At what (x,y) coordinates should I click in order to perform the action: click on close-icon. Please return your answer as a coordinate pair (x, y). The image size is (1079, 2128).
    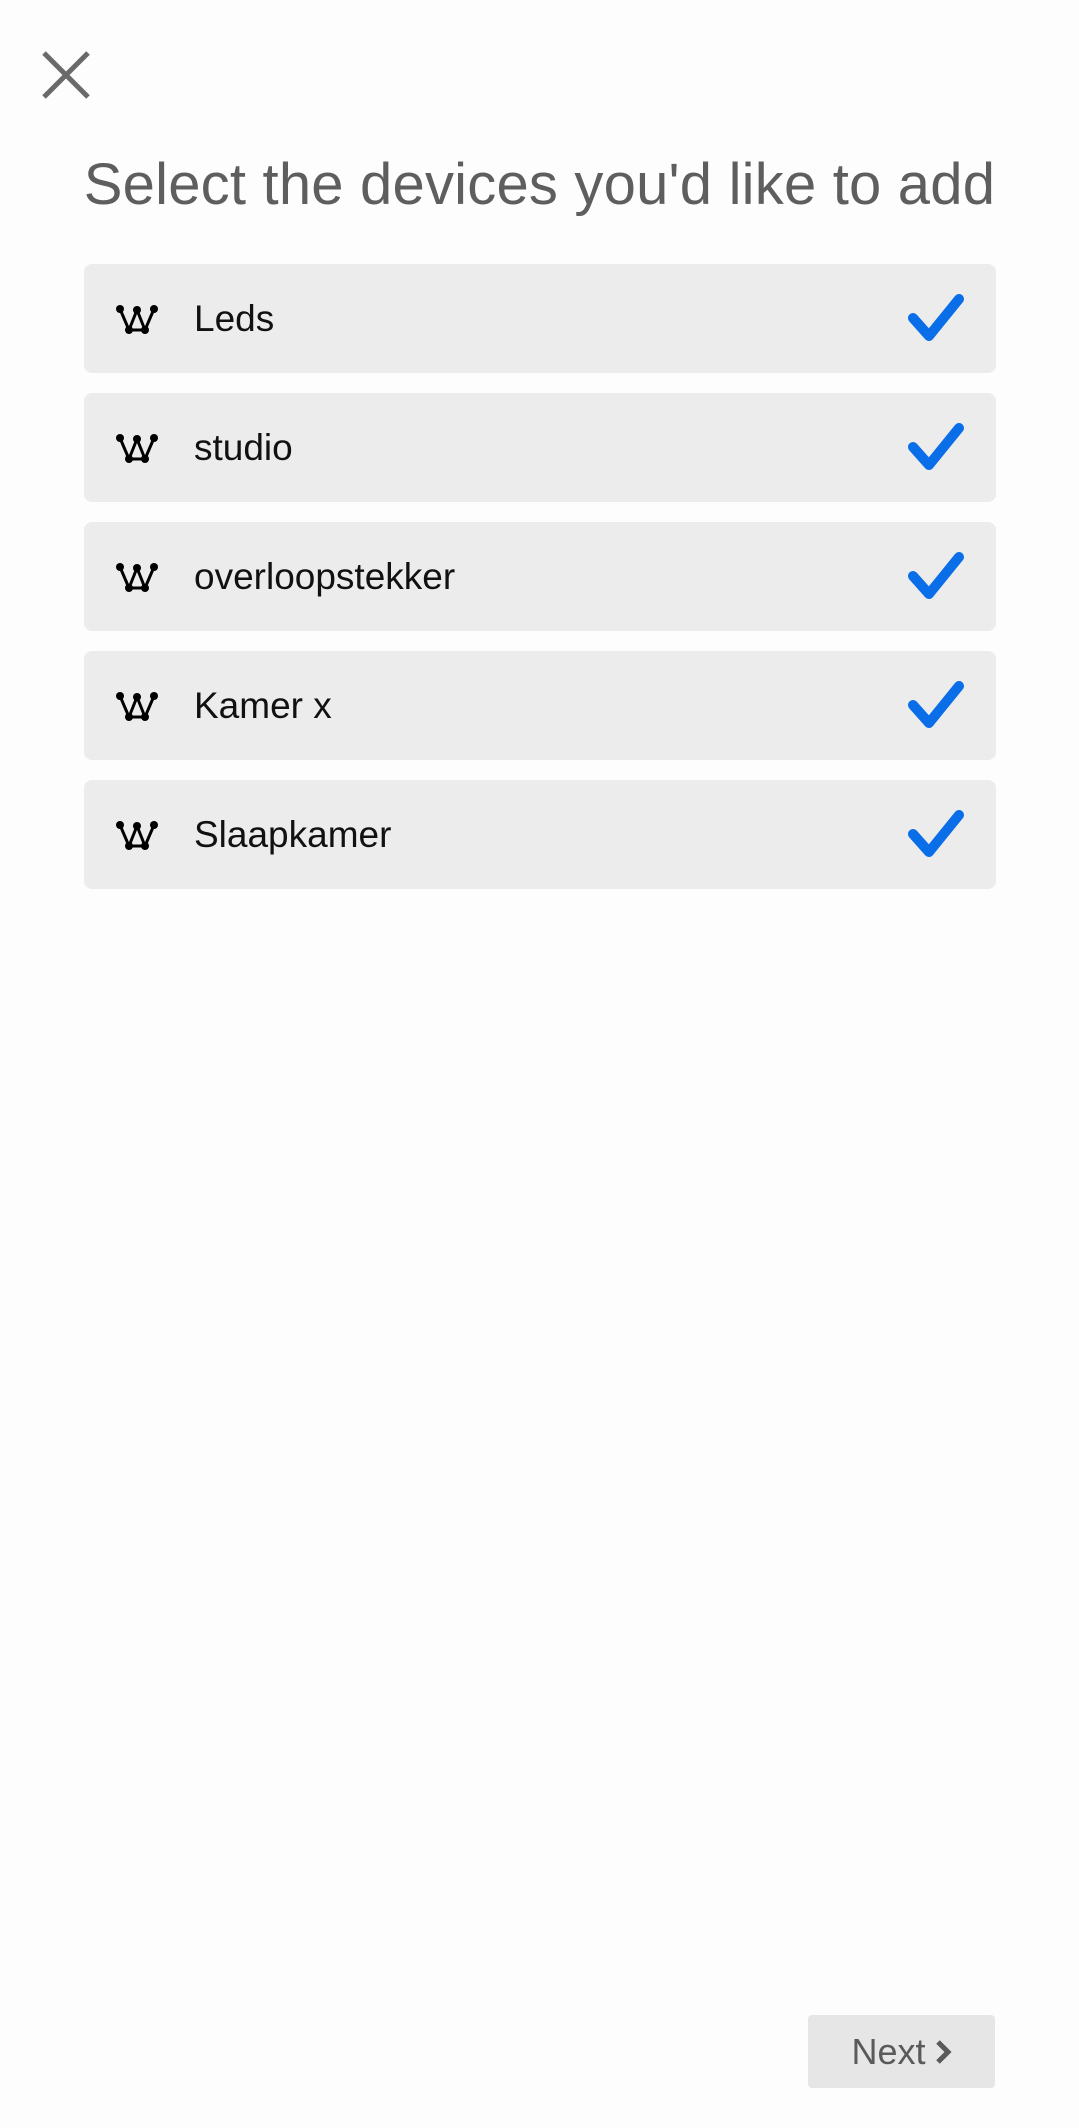
    Looking at the image, I should click on (66, 75).